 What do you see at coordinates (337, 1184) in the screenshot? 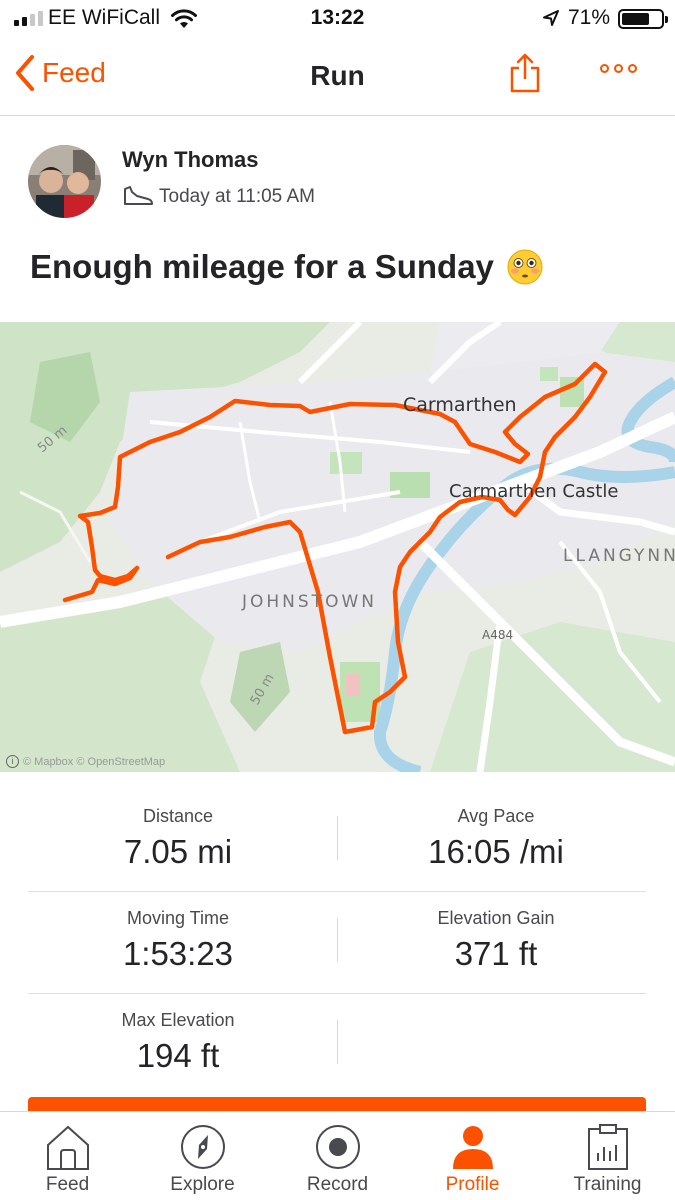
I see `tab-label: Record` at bounding box center [337, 1184].